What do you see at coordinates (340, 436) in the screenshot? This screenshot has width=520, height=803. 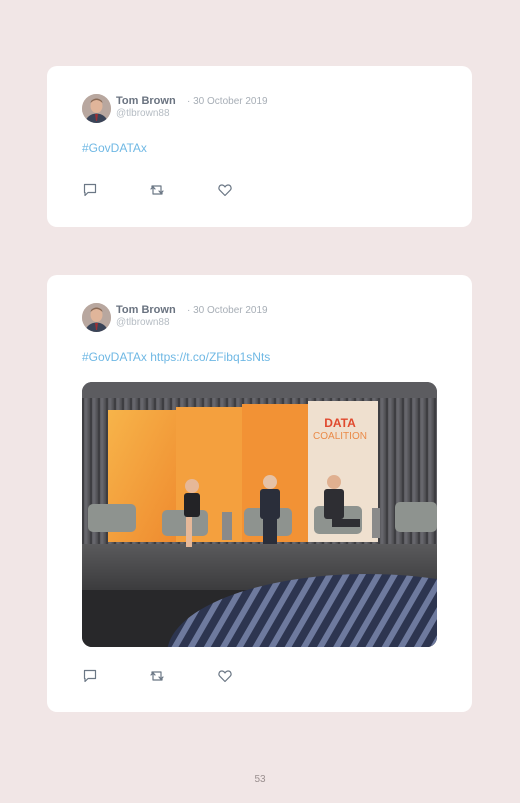 I see `banner-text: COALITION` at bounding box center [340, 436].